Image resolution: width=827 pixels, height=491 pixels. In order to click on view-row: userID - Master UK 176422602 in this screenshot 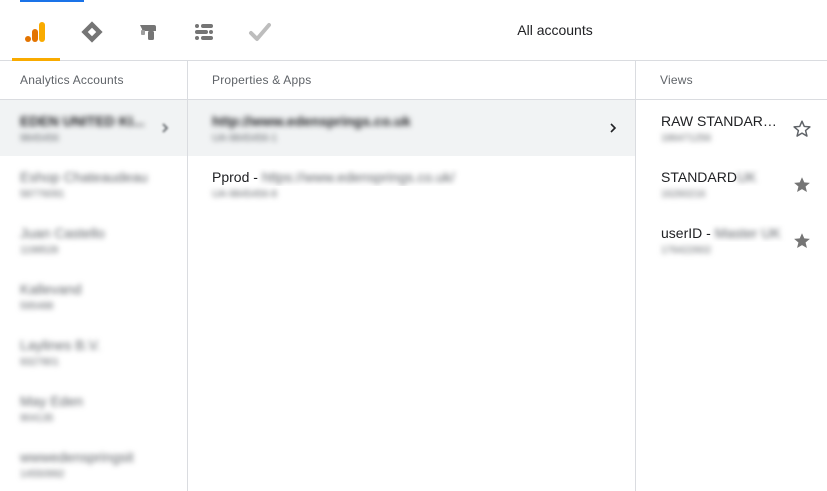, I will do `click(731, 240)`.